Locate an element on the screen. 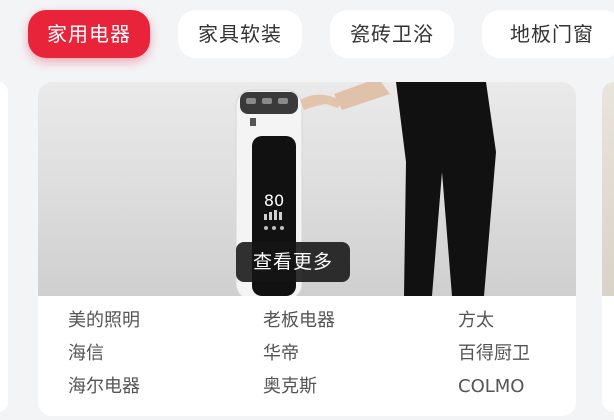 The height and width of the screenshot is (420, 614). tab-home-appliances: 家用电器 is located at coordinates (89, 34).